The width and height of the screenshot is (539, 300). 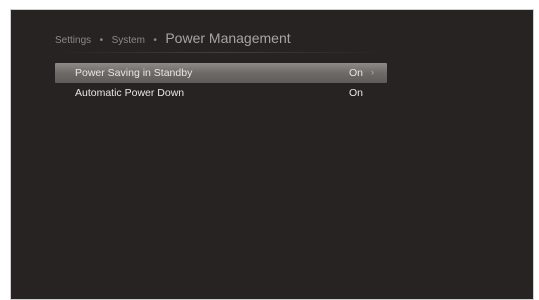 I want to click on menu-item-label: Automatic Power Down, so click(x=130, y=93).